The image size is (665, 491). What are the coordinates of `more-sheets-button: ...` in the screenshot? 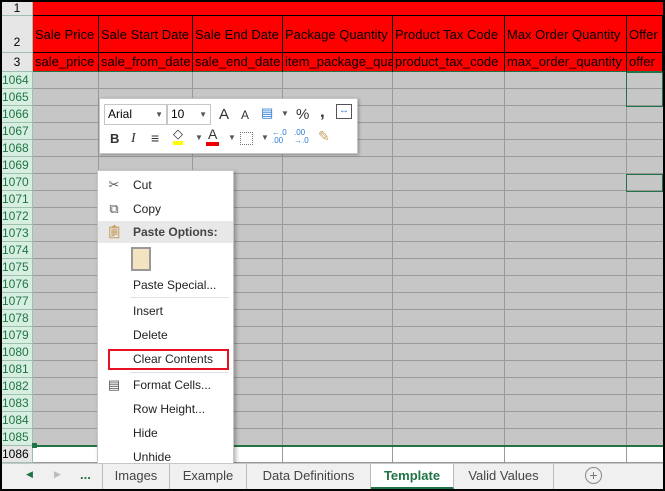 It's located at (85, 474).